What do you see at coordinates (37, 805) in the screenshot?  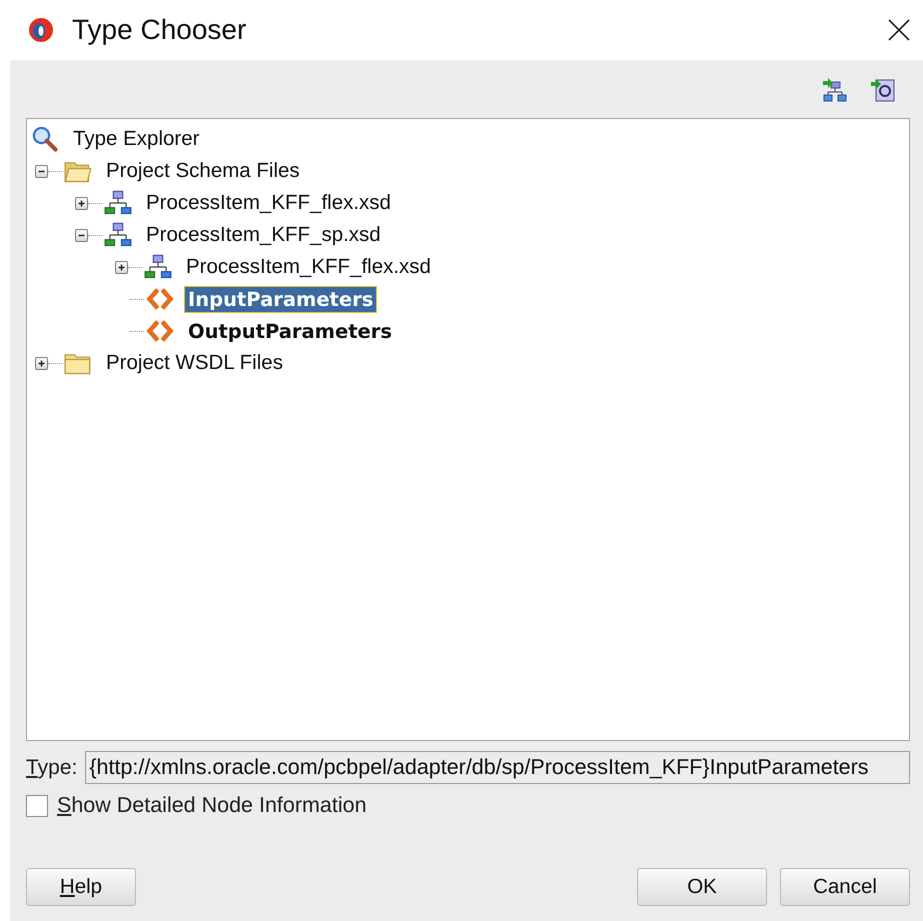 I see `checkbox` at bounding box center [37, 805].